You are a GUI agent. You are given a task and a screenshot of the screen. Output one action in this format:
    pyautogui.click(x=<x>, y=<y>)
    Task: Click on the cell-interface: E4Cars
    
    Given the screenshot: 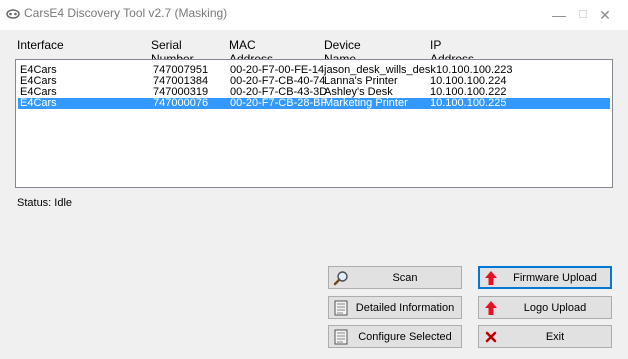 What is the action you would take?
    pyautogui.click(x=38, y=103)
    